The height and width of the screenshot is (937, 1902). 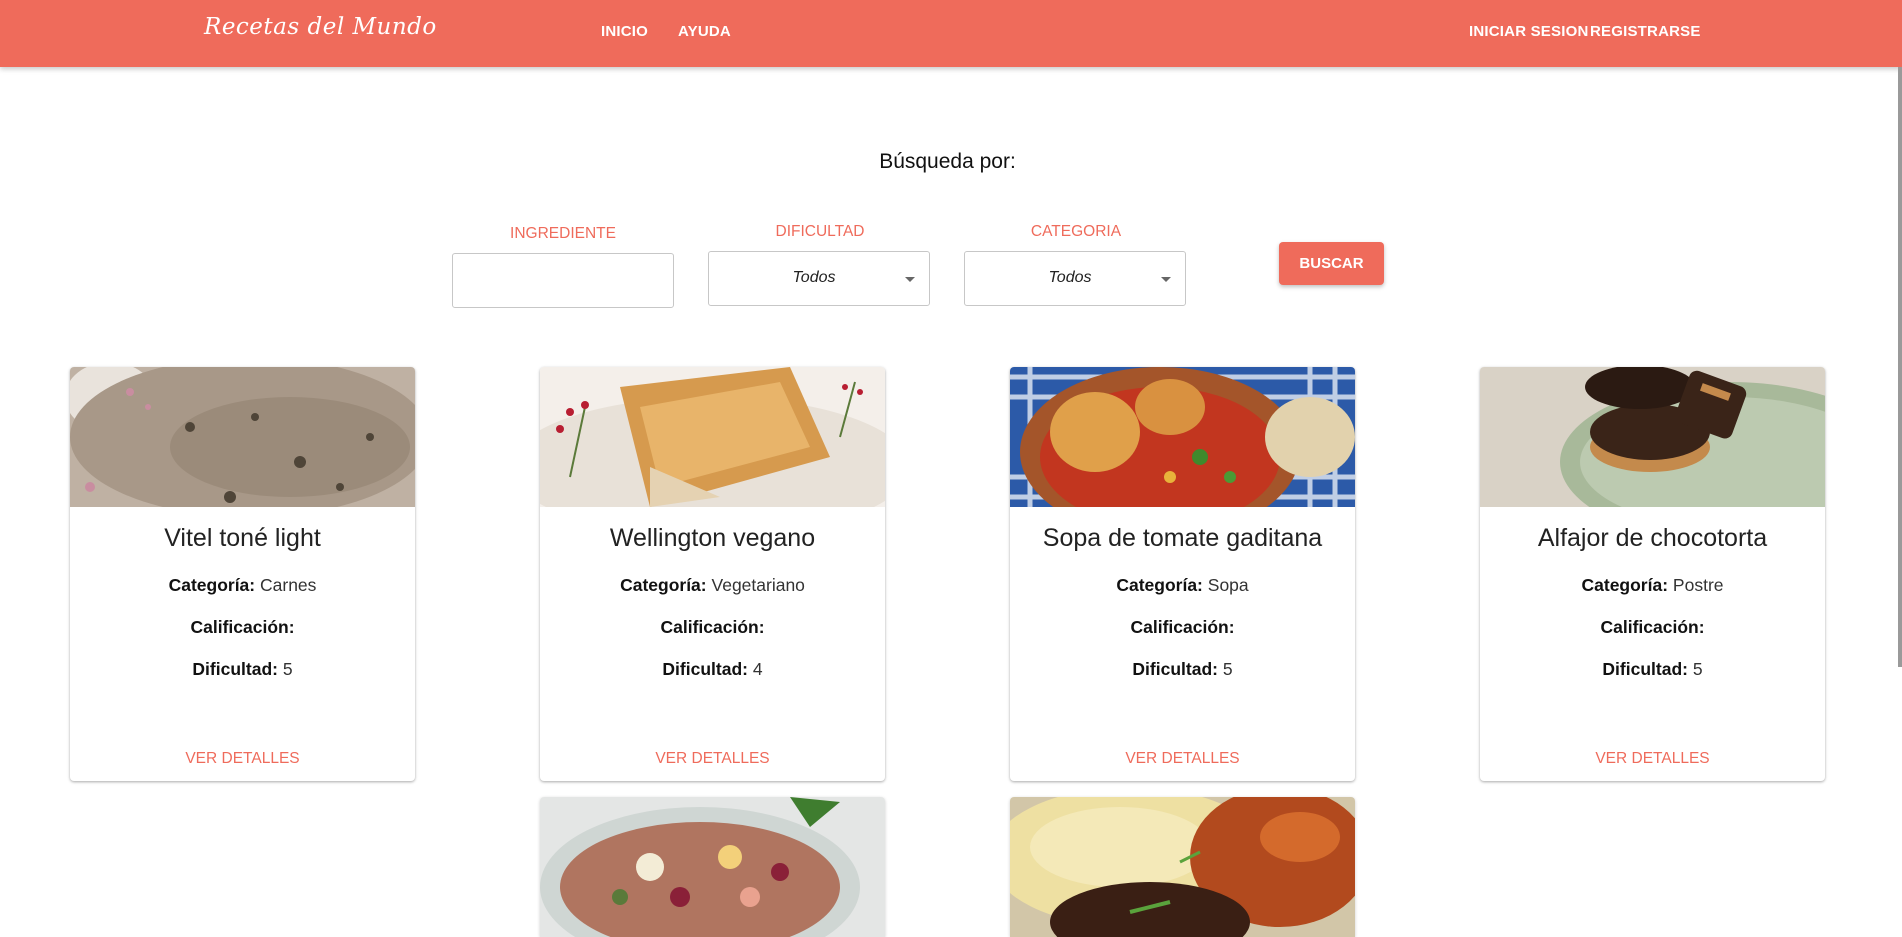 What do you see at coordinates (1076, 231) in the screenshot?
I see `category-label: CATEGORIA` at bounding box center [1076, 231].